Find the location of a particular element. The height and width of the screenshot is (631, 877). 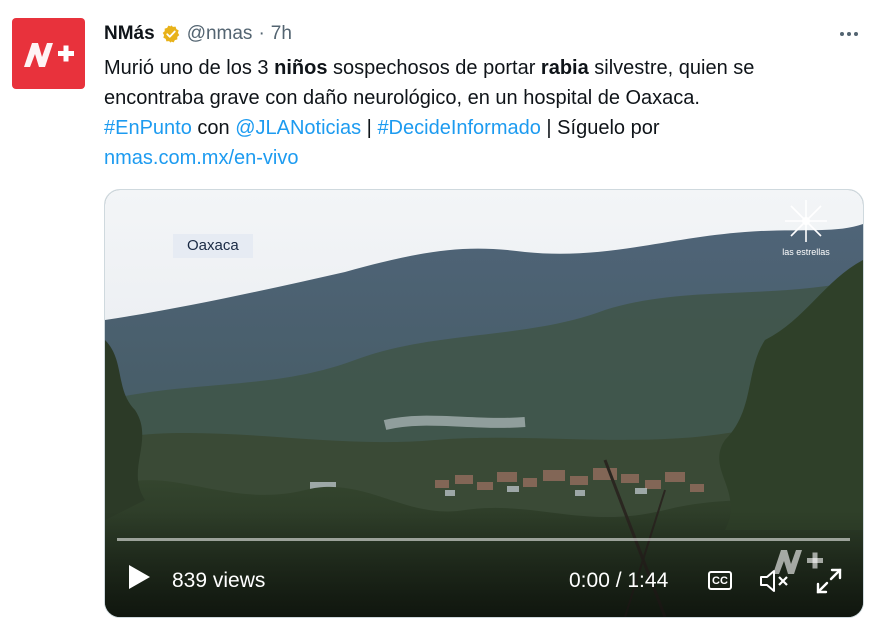

more-options-button is located at coordinates (849, 34).